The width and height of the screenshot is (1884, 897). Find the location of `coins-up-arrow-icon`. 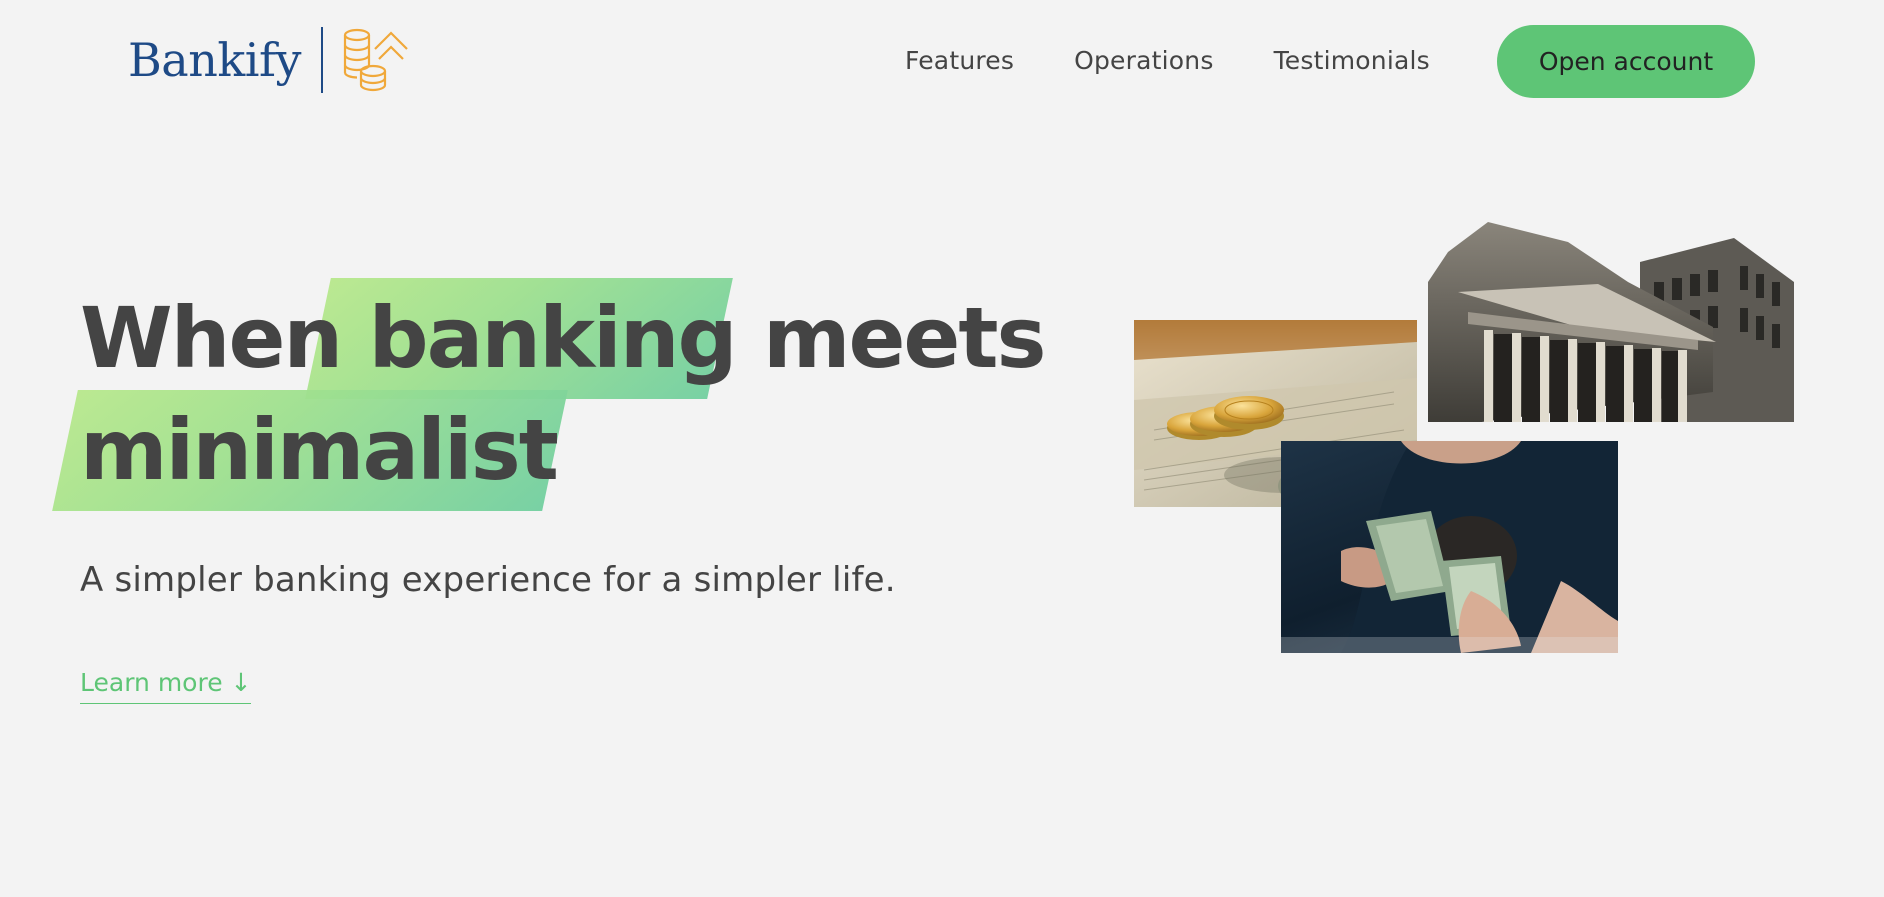

coins-up-arrow-icon is located at coordinates (375, 60).